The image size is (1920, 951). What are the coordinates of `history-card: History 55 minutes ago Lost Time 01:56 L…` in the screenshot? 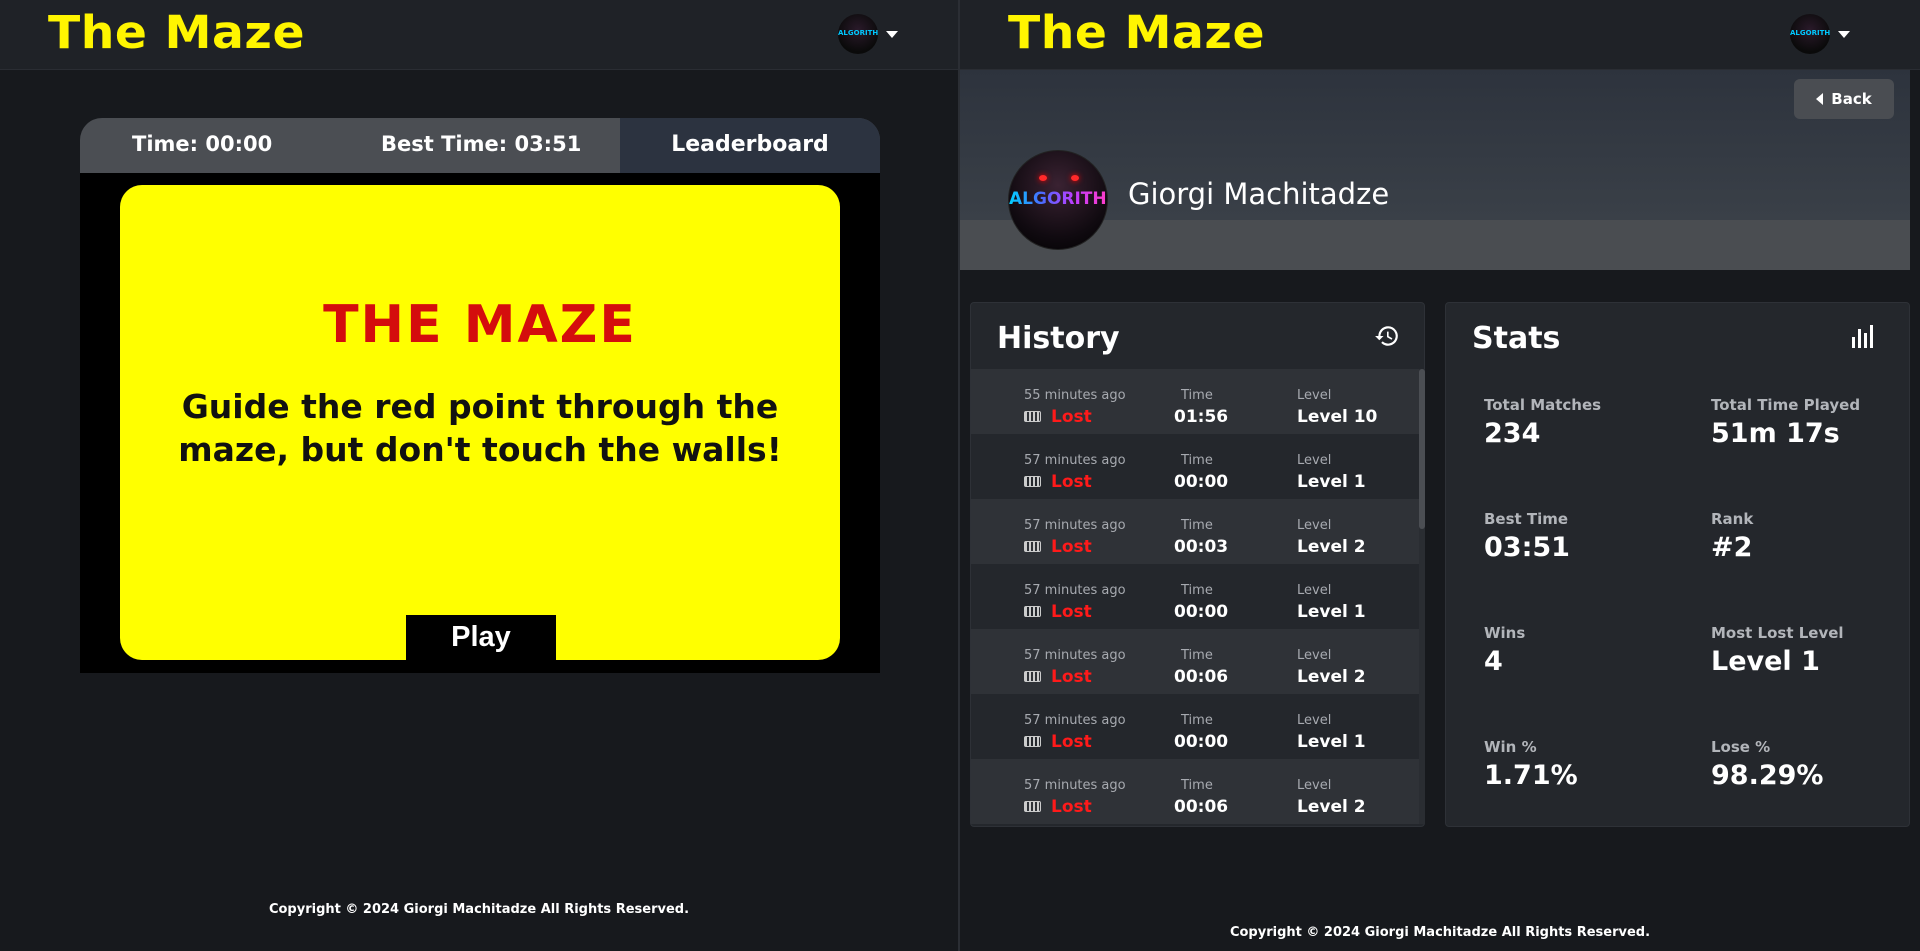 It's located at (1197, 564).